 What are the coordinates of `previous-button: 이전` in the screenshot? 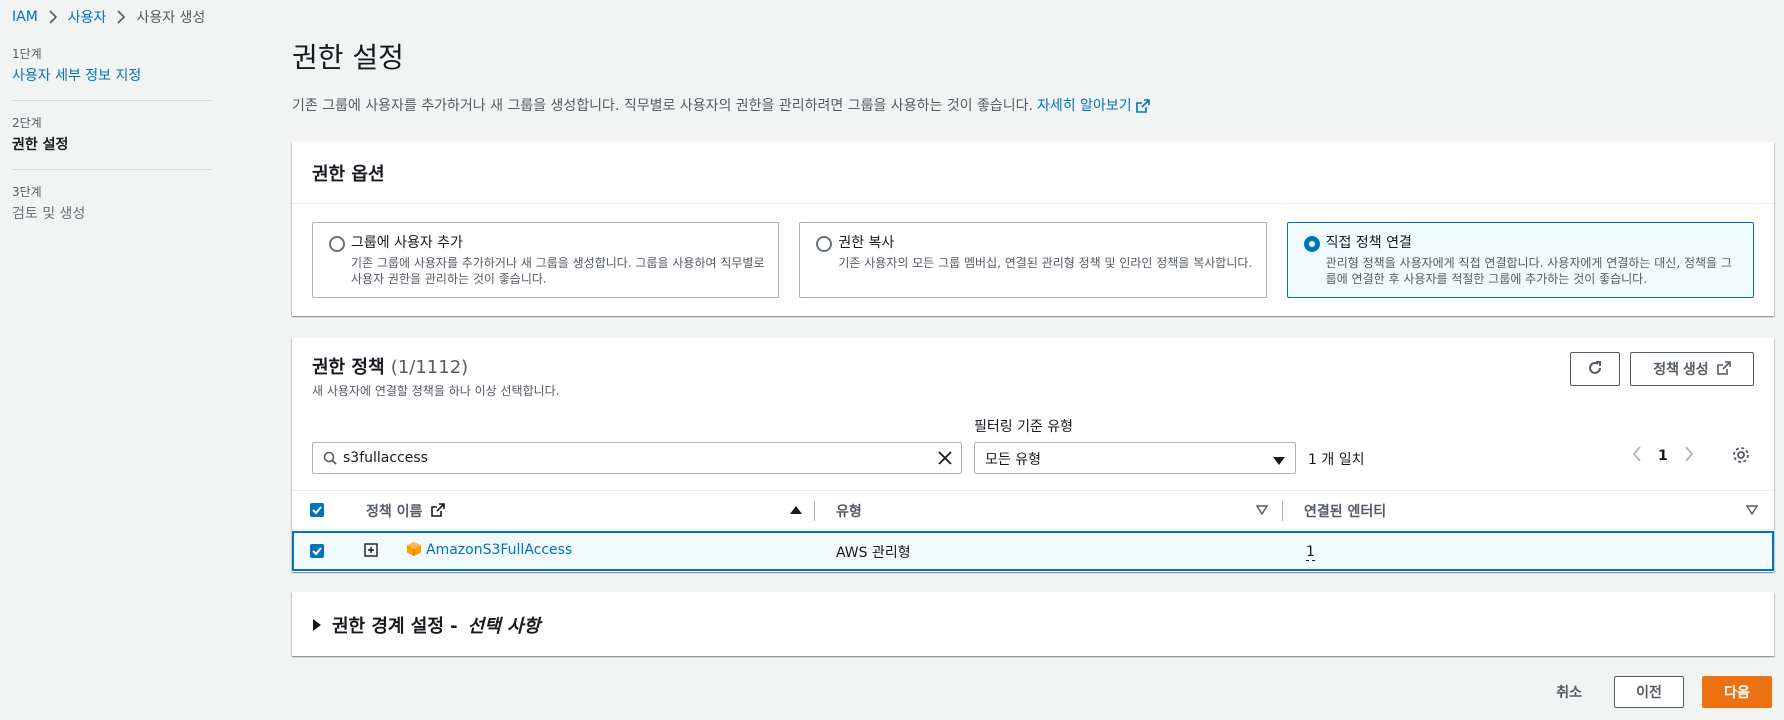 It's located at (1649, 692).